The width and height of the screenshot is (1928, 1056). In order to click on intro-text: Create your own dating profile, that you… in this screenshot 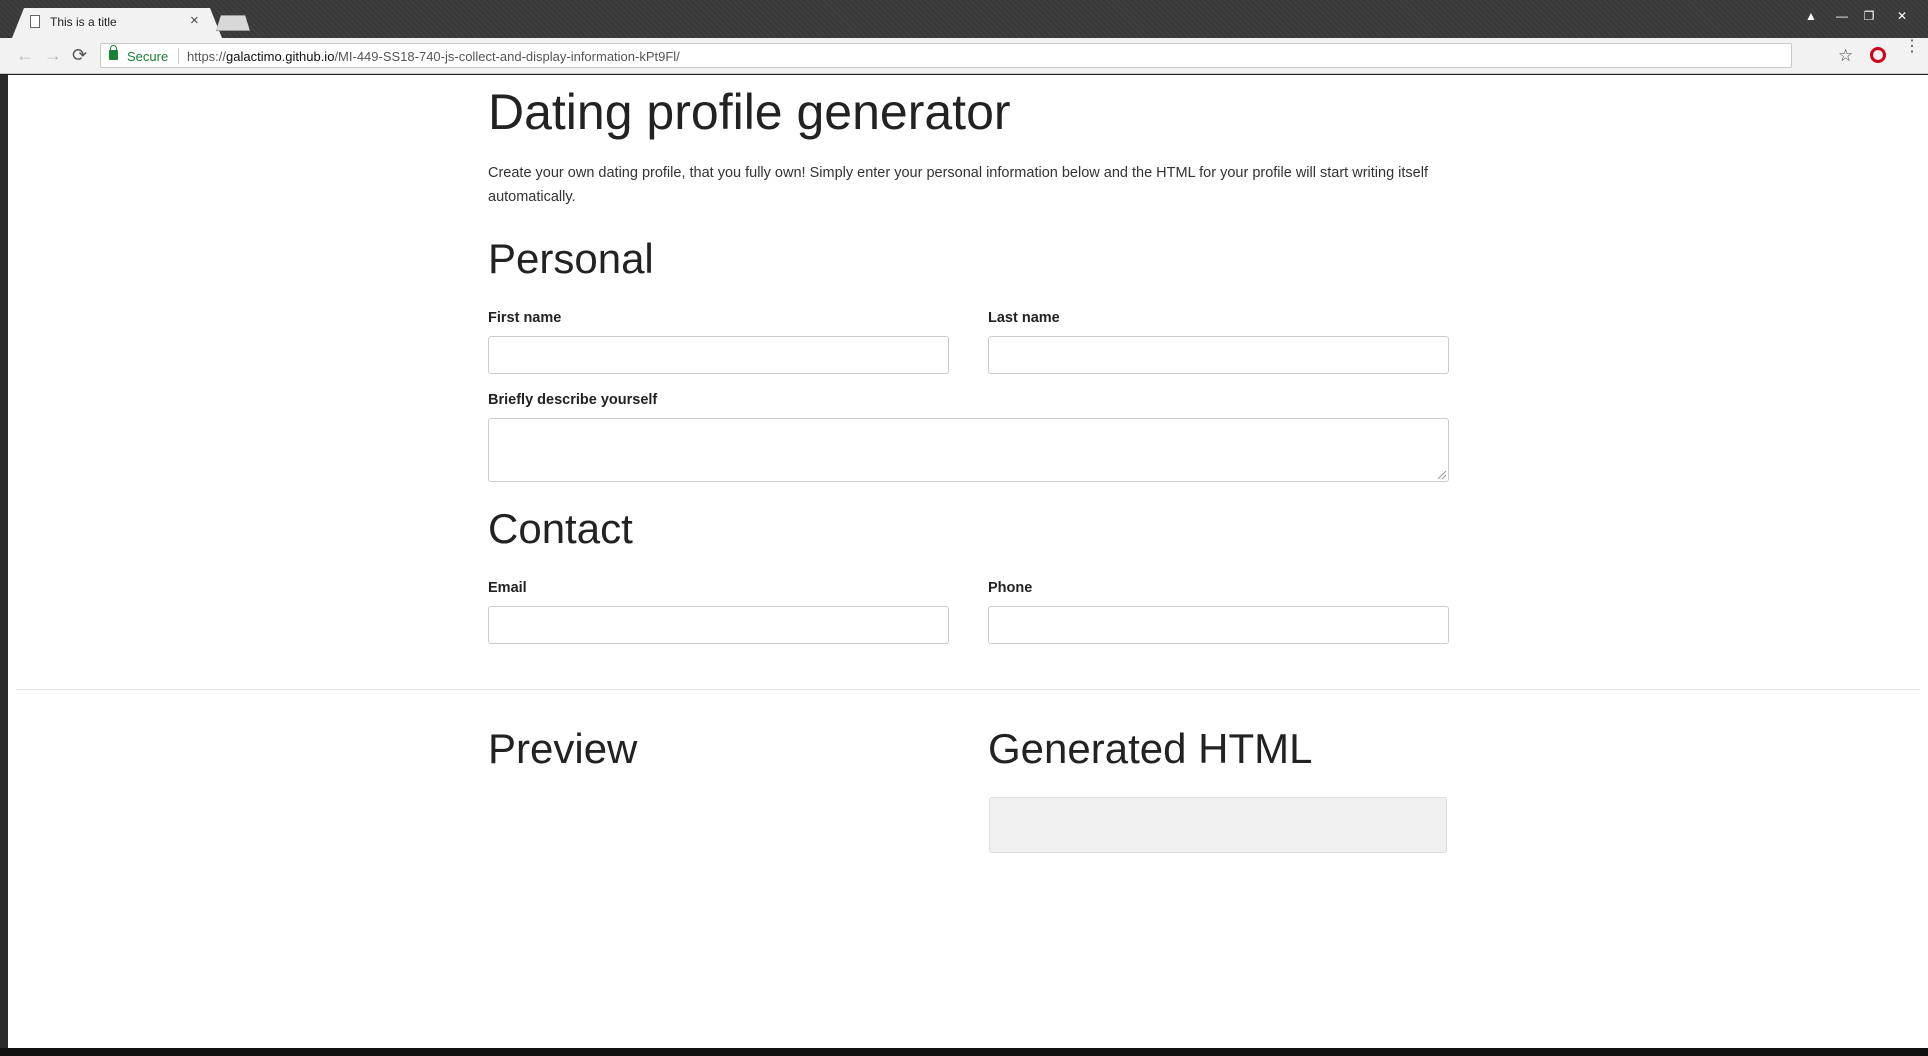, I will do `click(958, 185)`.